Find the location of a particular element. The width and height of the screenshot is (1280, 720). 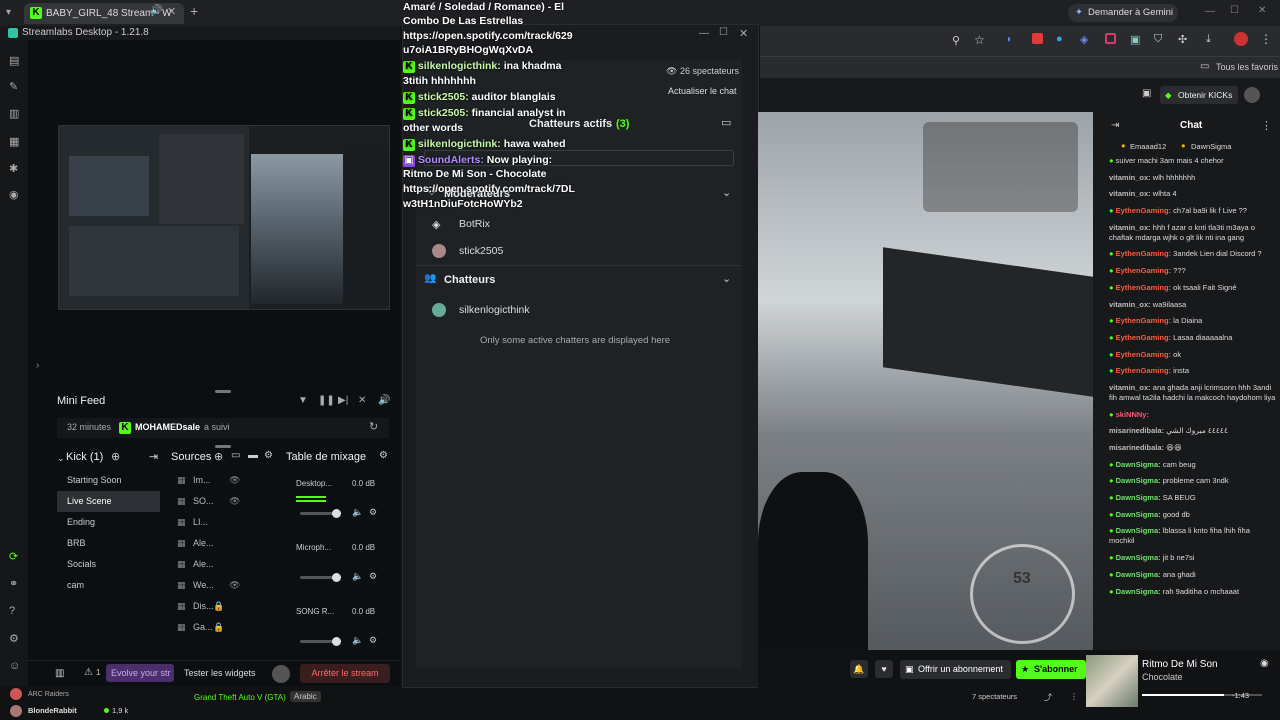

close-popup-icon: ✕ is located at coordinates (743, 33).